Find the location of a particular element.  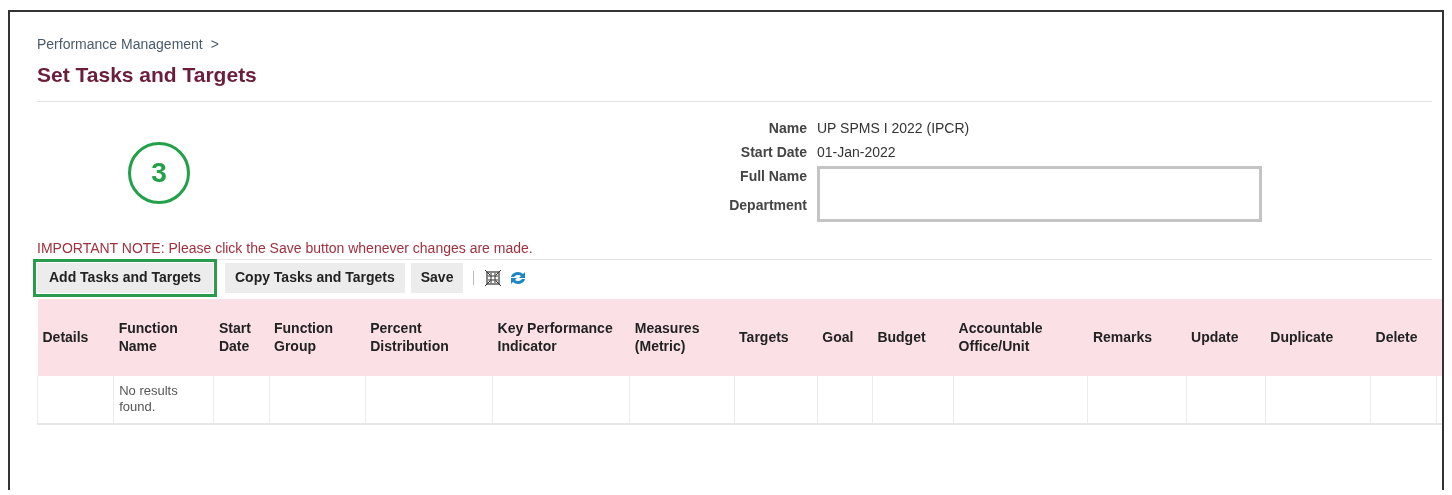

column-header: Function Name is located at coordinates (163, 337).